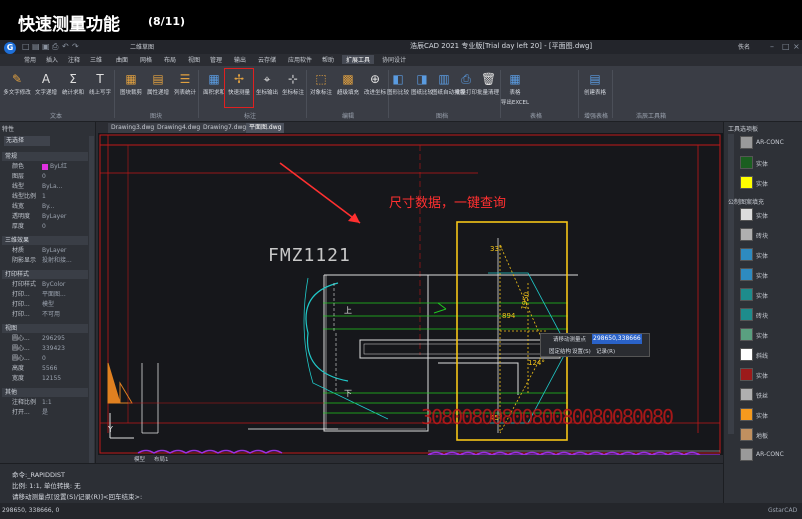 The width and height of the screenshot is (802, 519). Describe the element at coordinates (65, 46) in the screenshot. I see `undo-icon: ↶` at that location.